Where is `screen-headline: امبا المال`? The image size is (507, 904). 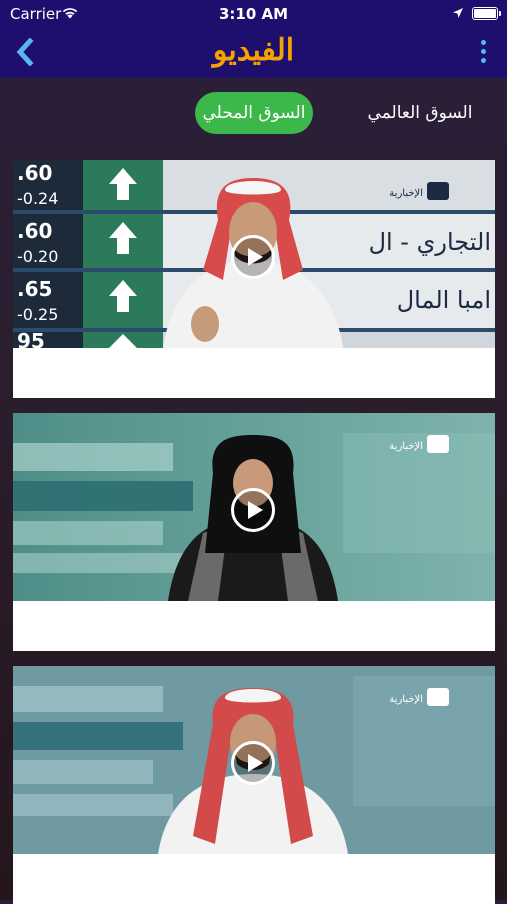
screen-headline: امبا المال is located at coordinates (444, 300).